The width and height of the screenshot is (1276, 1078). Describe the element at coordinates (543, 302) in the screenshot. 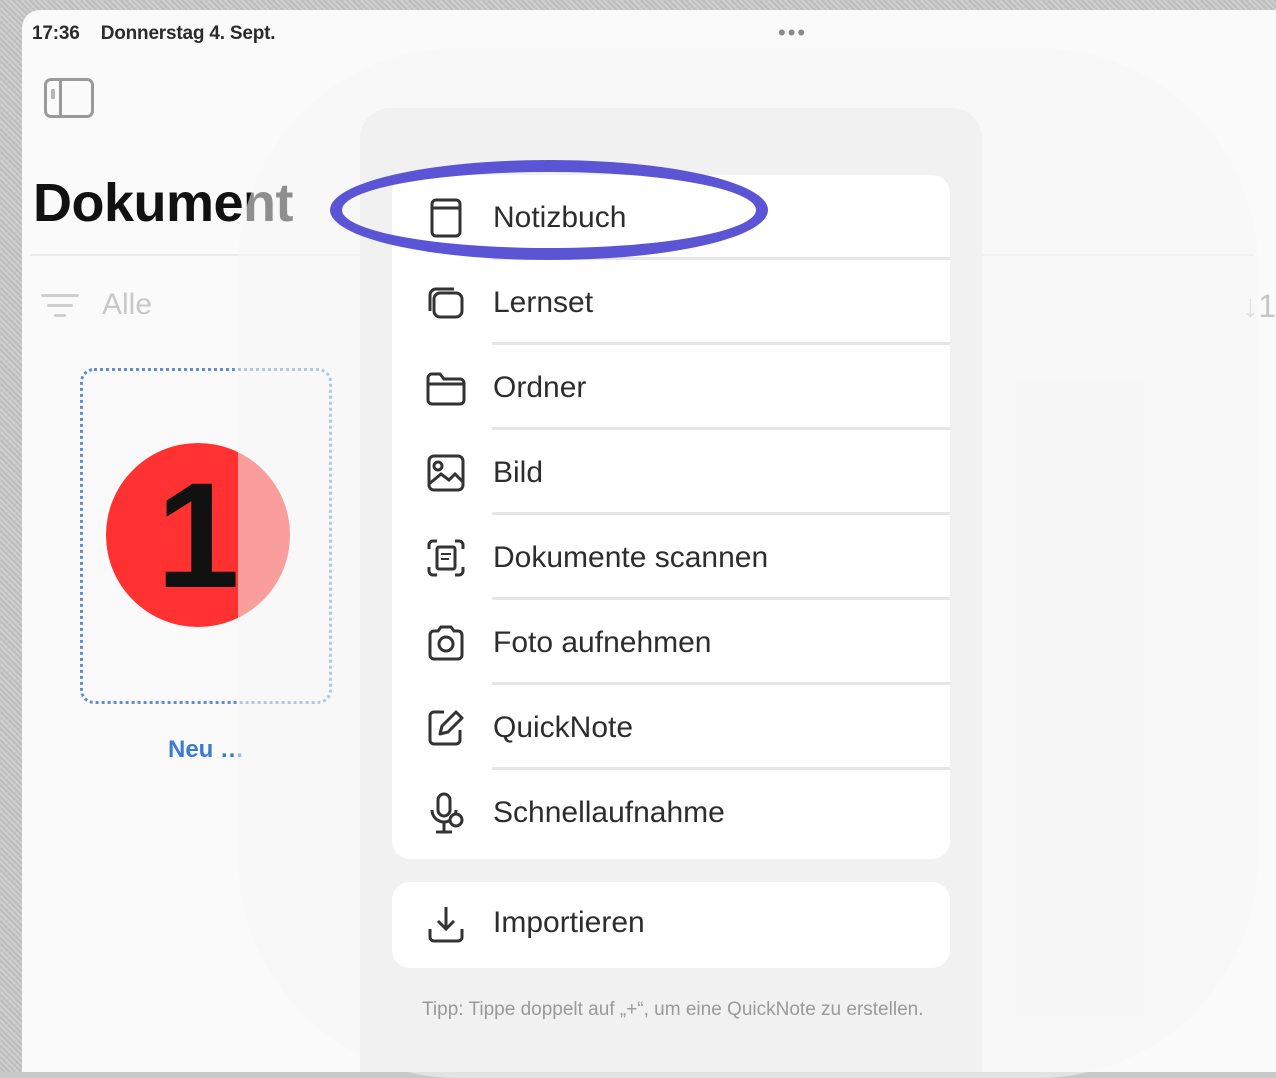

I see `menu-item-label: Lernset` at that location.